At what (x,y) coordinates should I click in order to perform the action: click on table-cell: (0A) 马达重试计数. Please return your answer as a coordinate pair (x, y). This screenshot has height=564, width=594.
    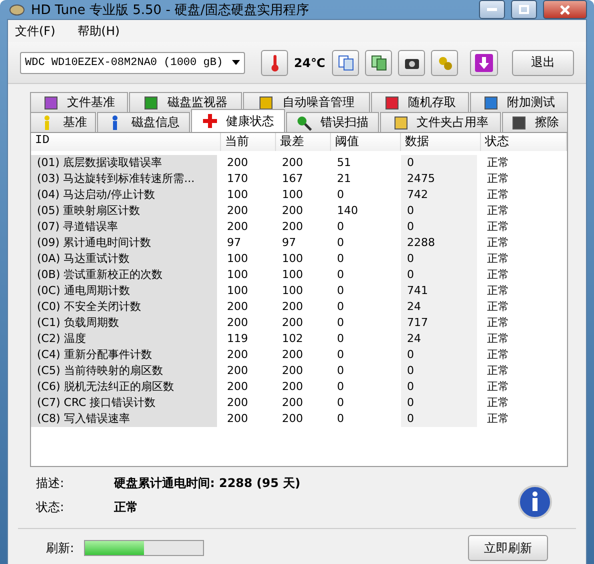
    Looking at the image, I should click on (124, 259).